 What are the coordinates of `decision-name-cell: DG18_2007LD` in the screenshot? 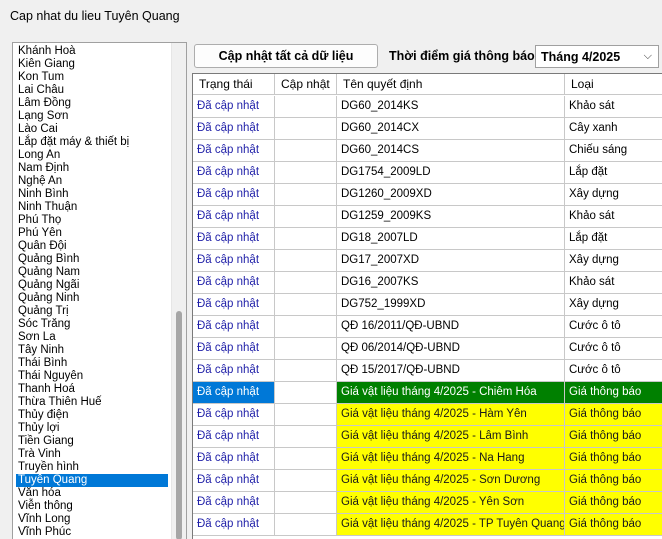 It's located at (451, 239).